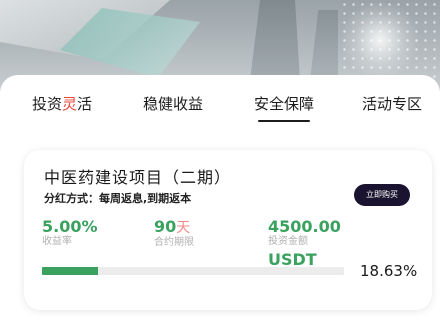 The width and height of the screenshot is (440, 330). I want to click on contract-term-unit: 天, so click(183, 228).